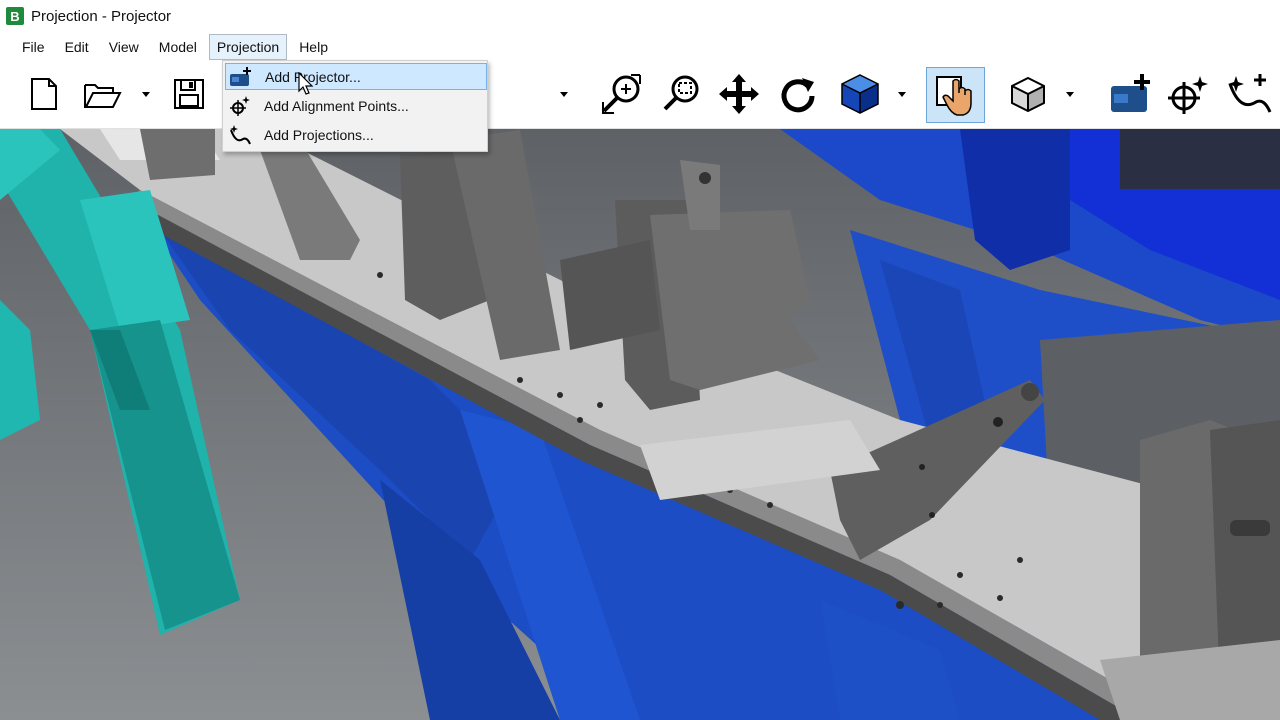 The width and height of the screenshot is (1280, 720). I want to click on projections-icon, so click(240, 134).